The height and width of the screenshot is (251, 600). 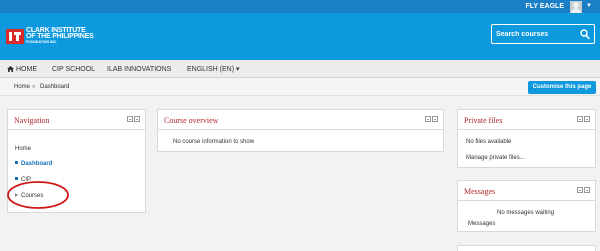 I want to click on private-files-controls, so click(x=583, y=119).